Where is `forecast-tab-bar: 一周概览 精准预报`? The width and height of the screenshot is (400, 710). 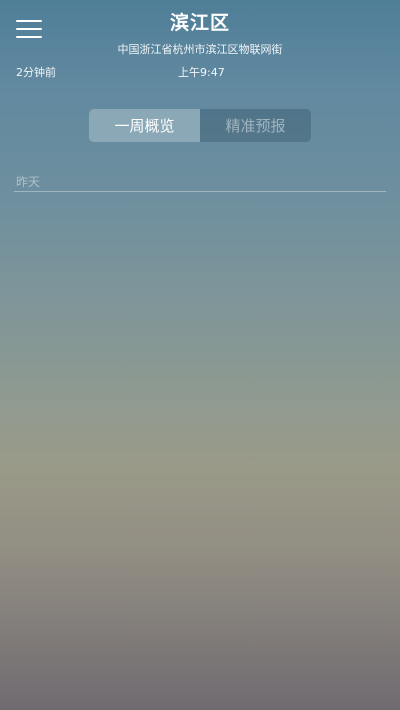 forecast-tab-bar: 一周概览 精准预报 is located at coordinates (200, 125).